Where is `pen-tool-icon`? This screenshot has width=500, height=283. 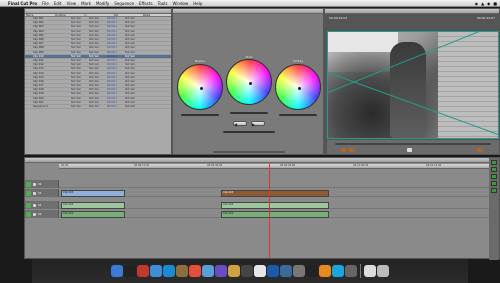
pen-tool-icon is located at coordinates (494, 190).